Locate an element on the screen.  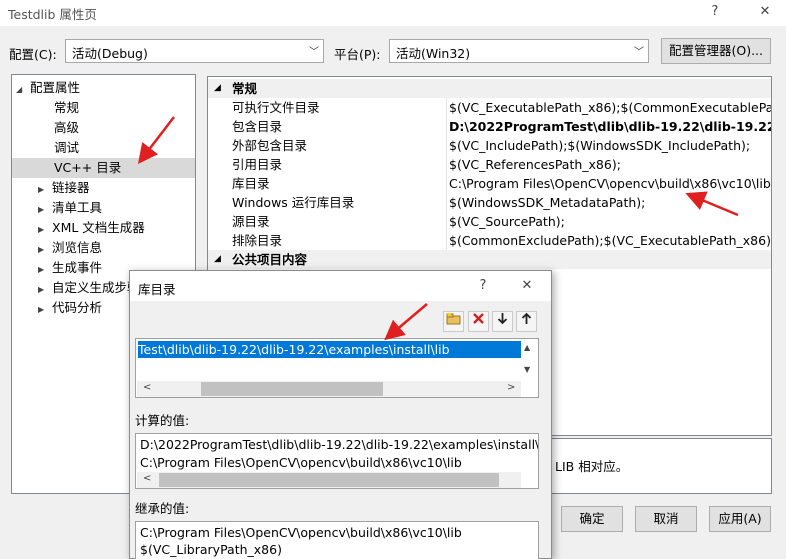
platform-value: 活动(Win32) is located at coordinates (433, 53).